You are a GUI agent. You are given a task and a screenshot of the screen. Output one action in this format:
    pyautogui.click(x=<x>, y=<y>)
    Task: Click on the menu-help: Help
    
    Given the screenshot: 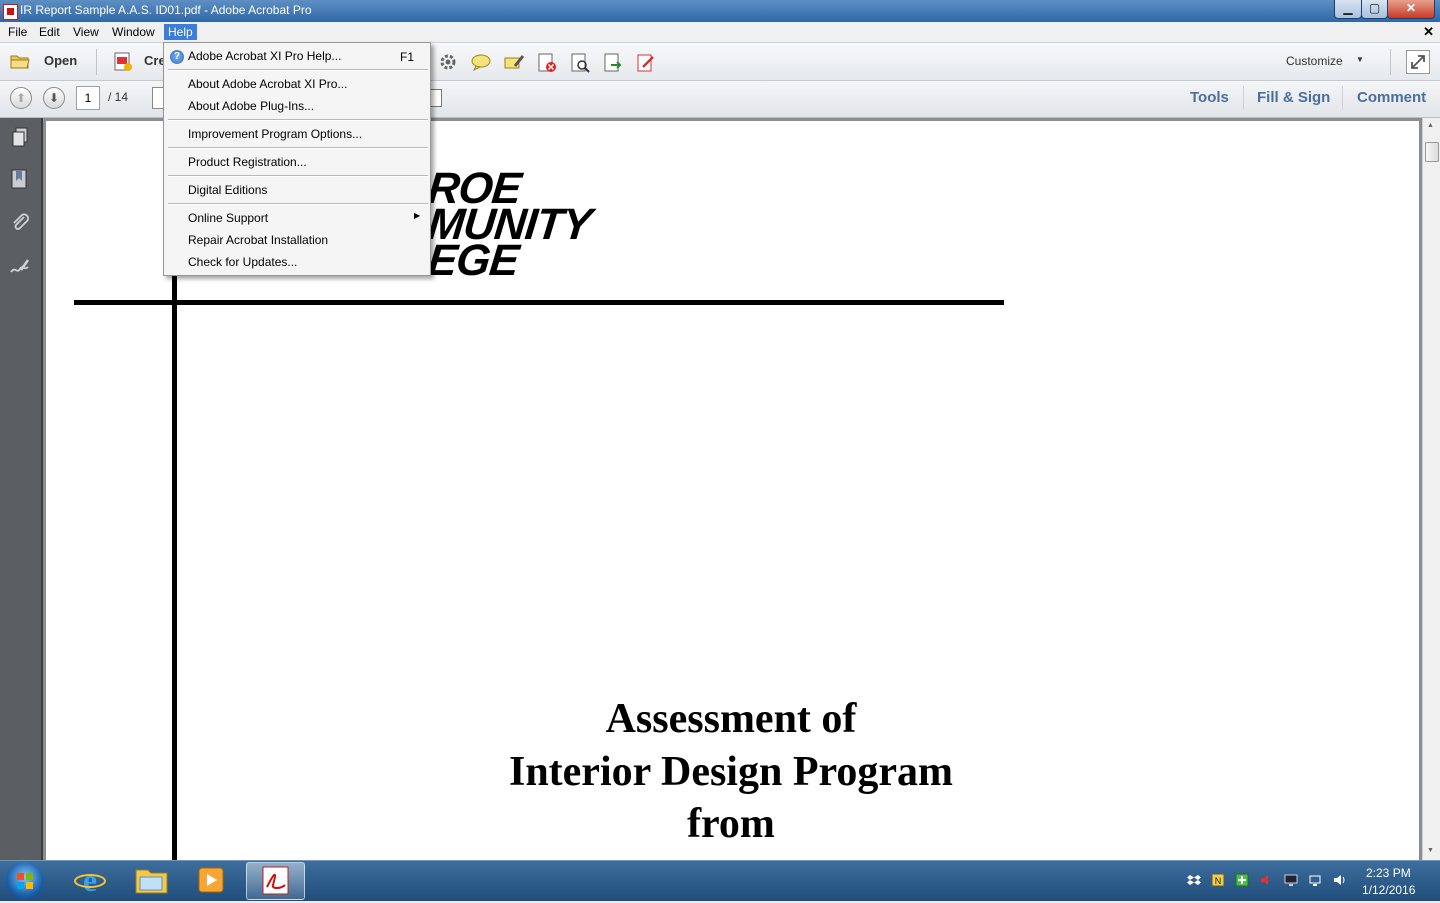 What is the action you would take?
    pyautogui.click(x=180, y=32)
    